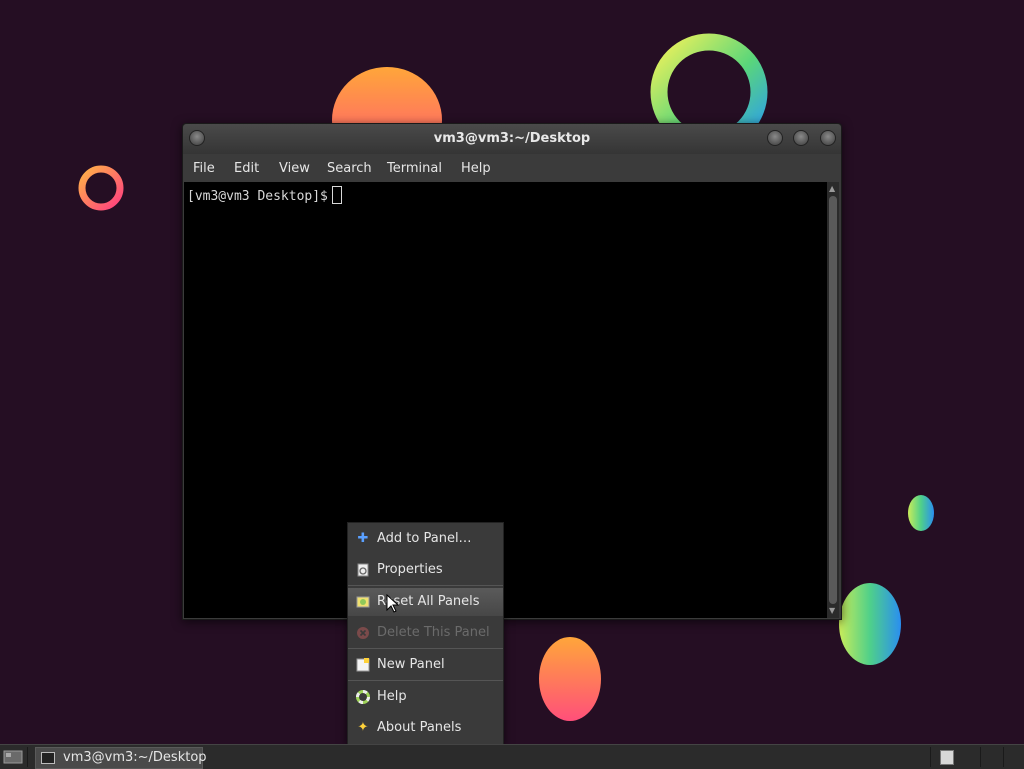  Describe the element at coordinates (363, 570) in the screenshot. I see `properties-icon` at that location.